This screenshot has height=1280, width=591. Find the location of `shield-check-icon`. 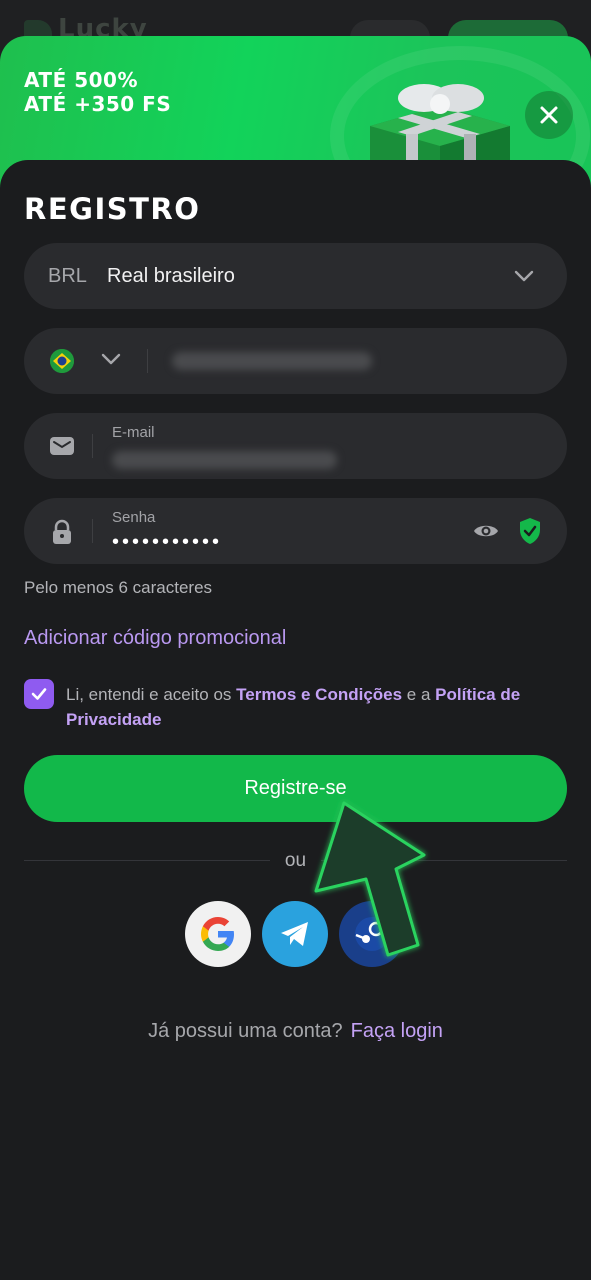

shield-check-icon is located at coordinates (530, 531).